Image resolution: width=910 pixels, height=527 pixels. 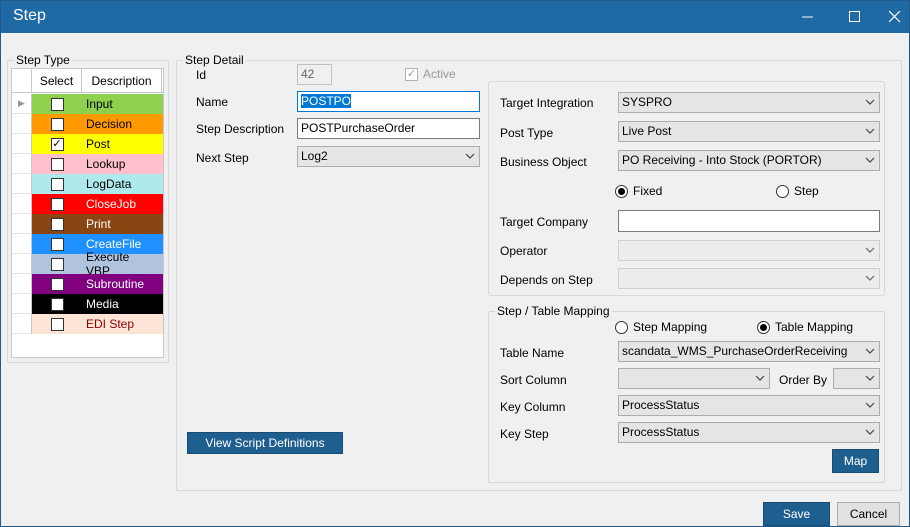 What do you see at coordinates (388, 101) in the screenshot?
I see `name-field: POSTPO` at bounding box center [388, 101].